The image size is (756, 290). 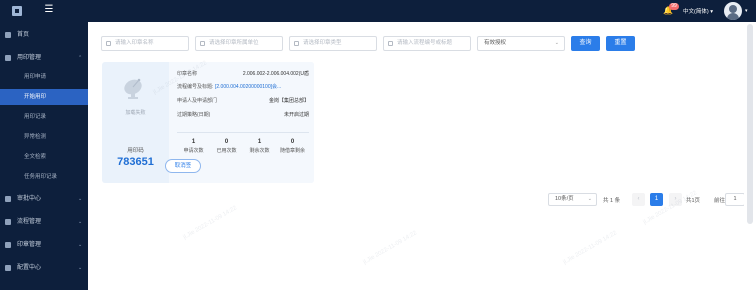 I want to click on sidebar-item-flow: 流程管理 ⌄, so click(x=44, y=222).